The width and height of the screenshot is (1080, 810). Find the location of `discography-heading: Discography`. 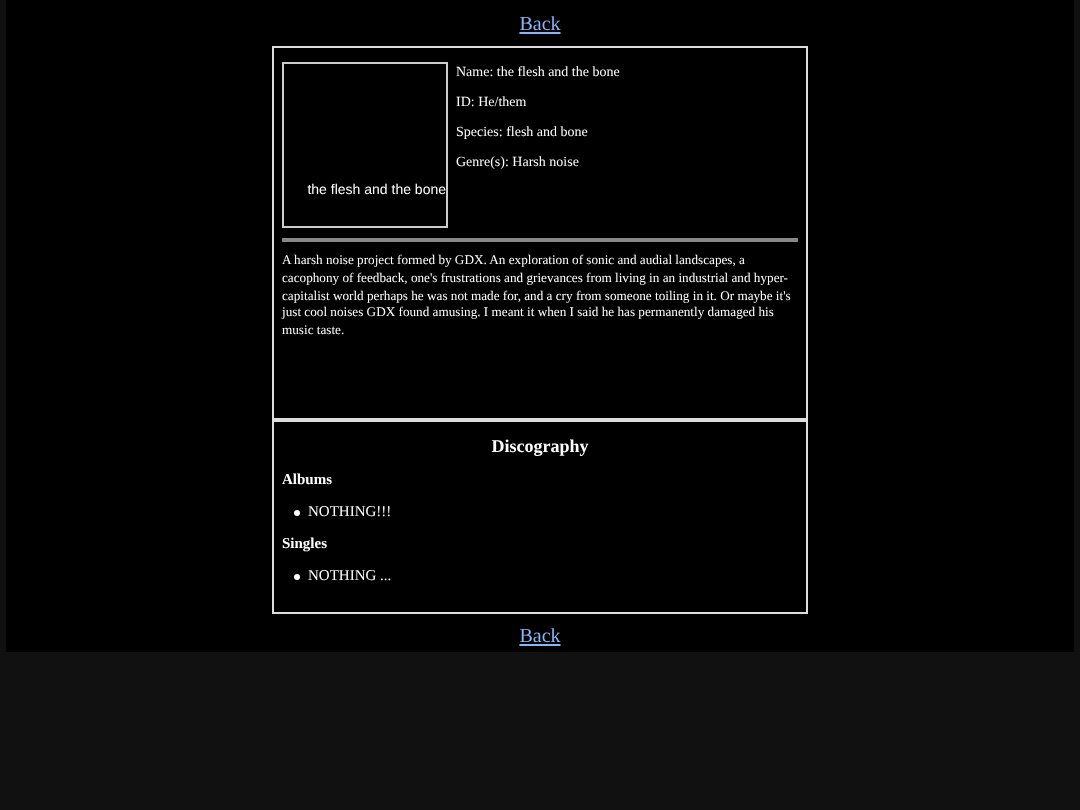

discography-heading: Discography is located at coordinates (540, 447).